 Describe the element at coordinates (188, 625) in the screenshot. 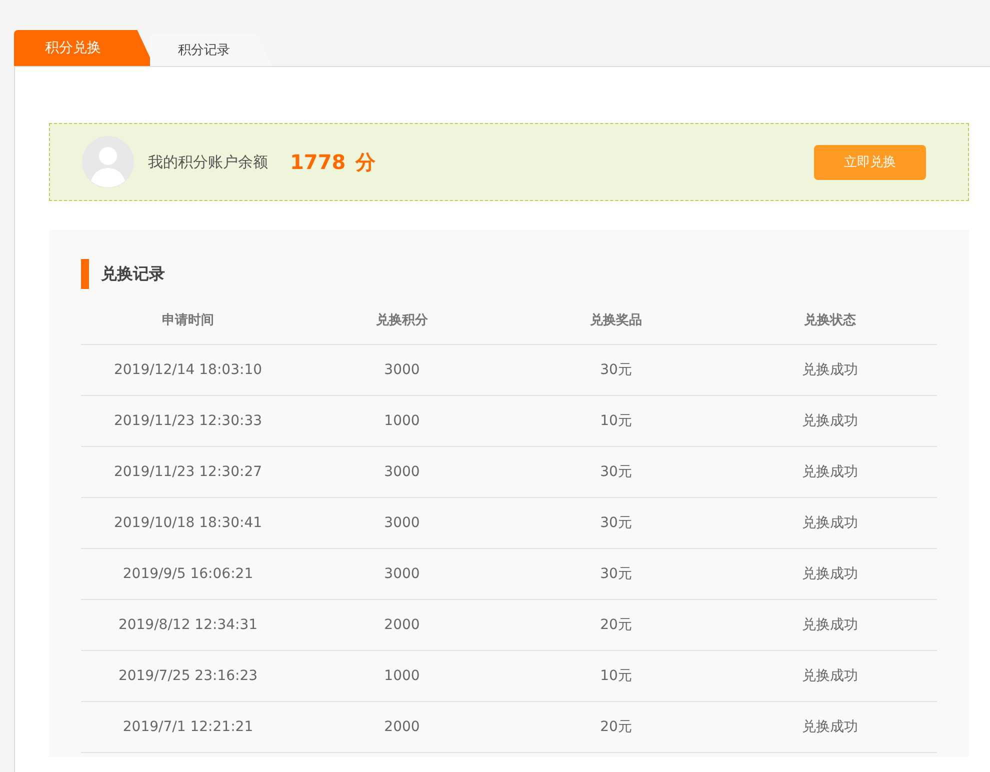

I see `table-cell: 2019/8/12 12:34:31` at that location.